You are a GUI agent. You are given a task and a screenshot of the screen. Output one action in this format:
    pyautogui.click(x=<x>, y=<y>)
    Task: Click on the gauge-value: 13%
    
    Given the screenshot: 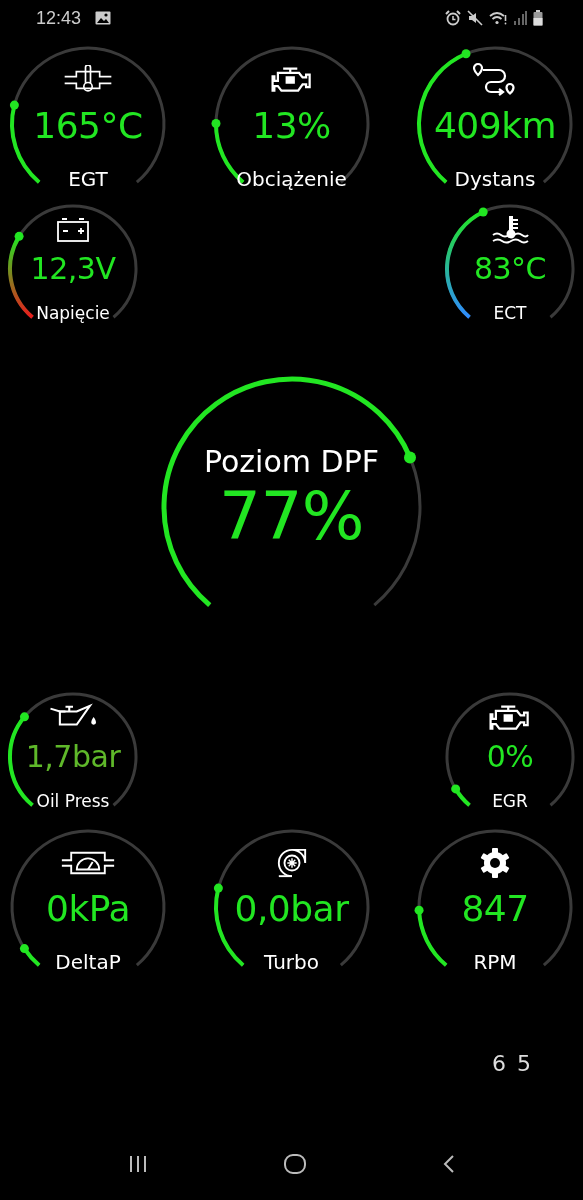 What is the action you would take?
    pyautogui.click(x=291, y=126)
    